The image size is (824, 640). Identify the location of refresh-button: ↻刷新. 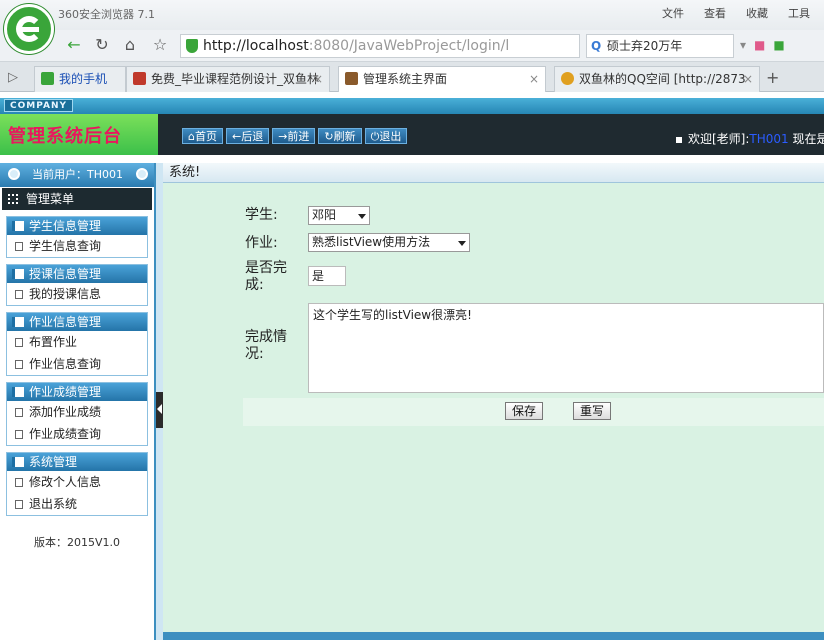
(340, 136).